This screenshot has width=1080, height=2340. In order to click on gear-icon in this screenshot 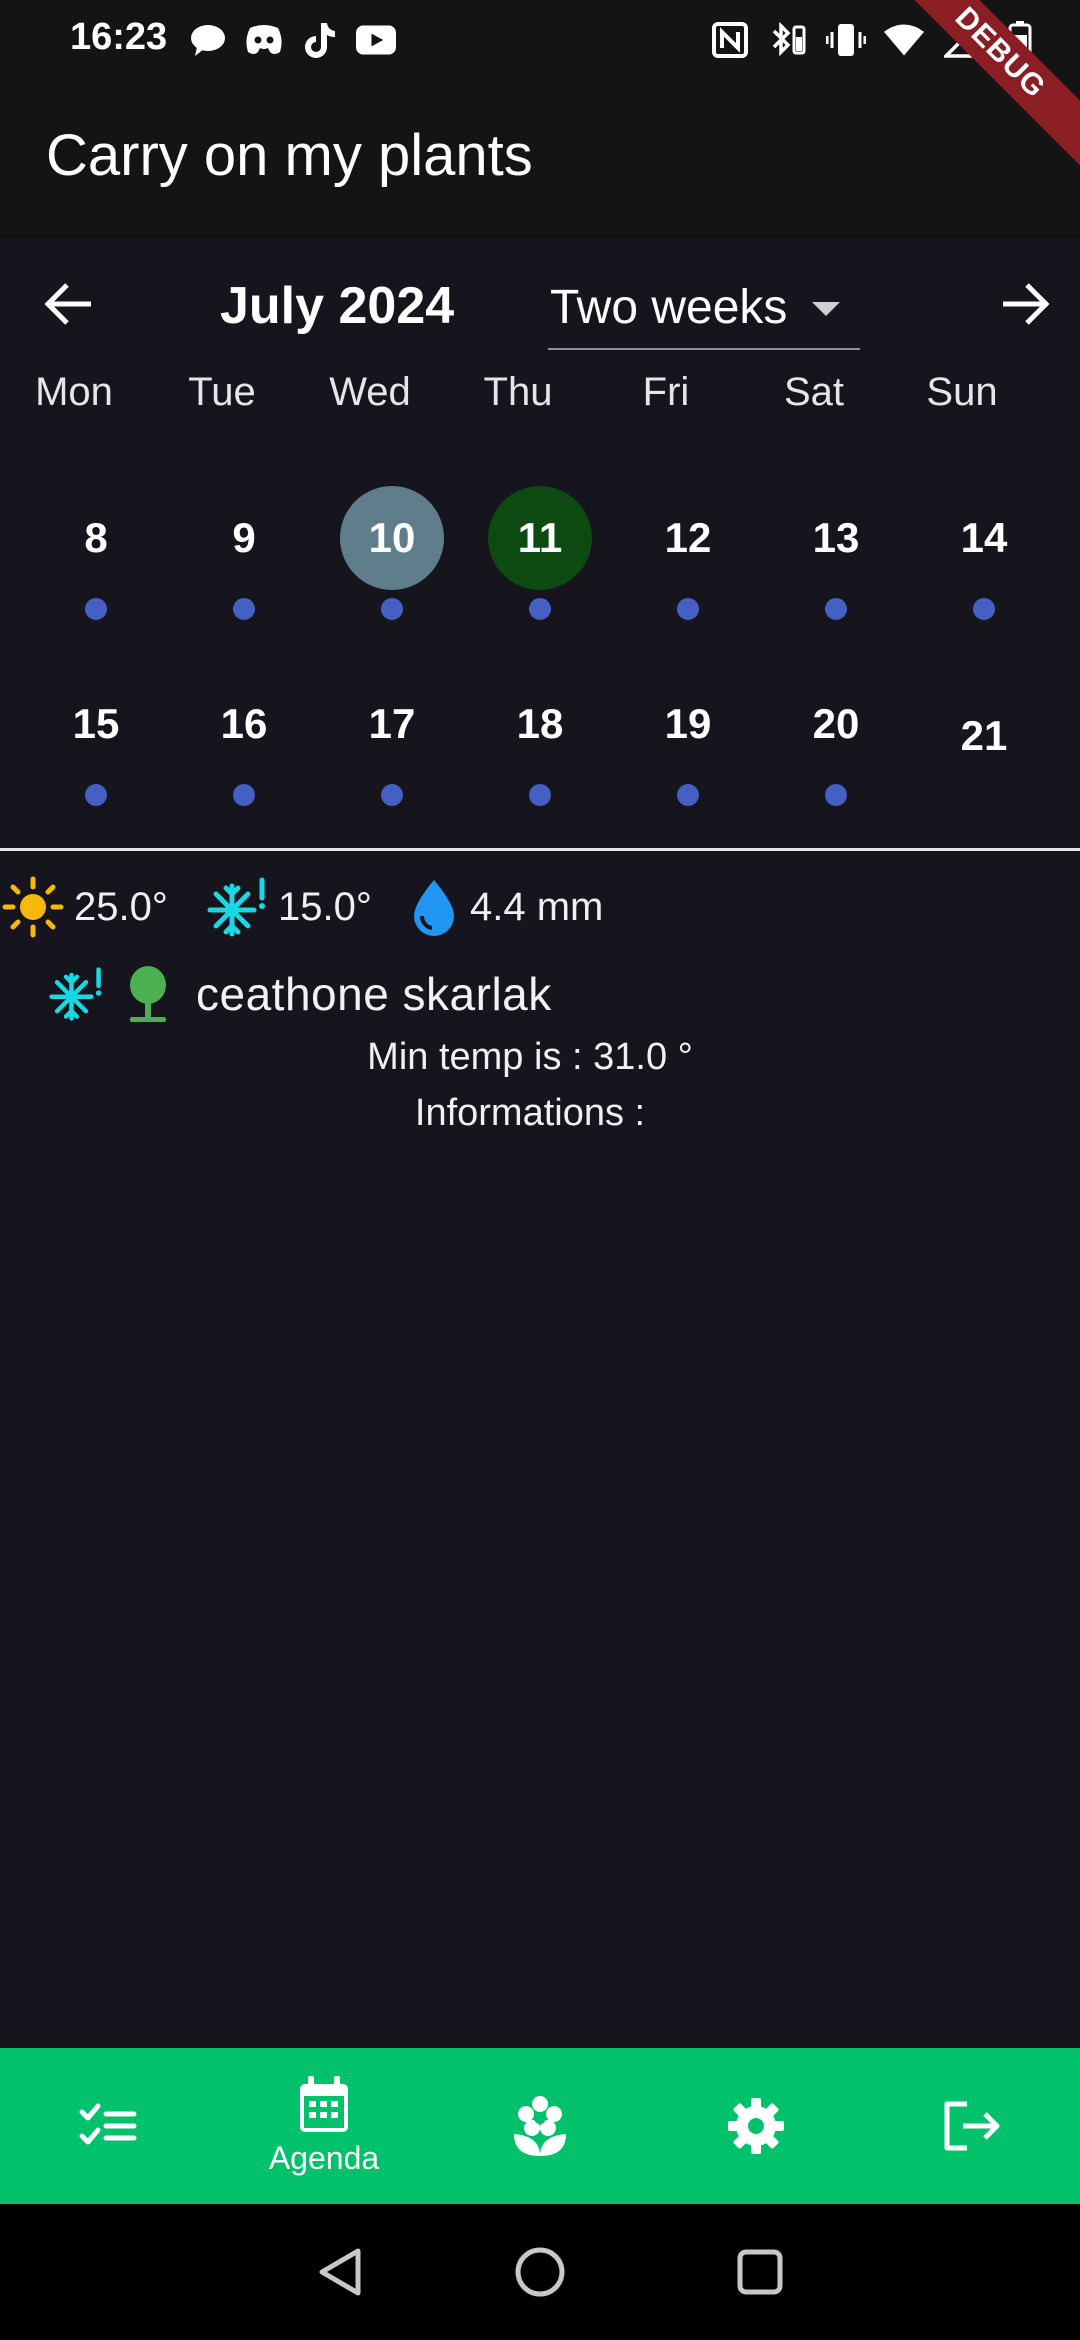, I will do `click(756, 2126)`.